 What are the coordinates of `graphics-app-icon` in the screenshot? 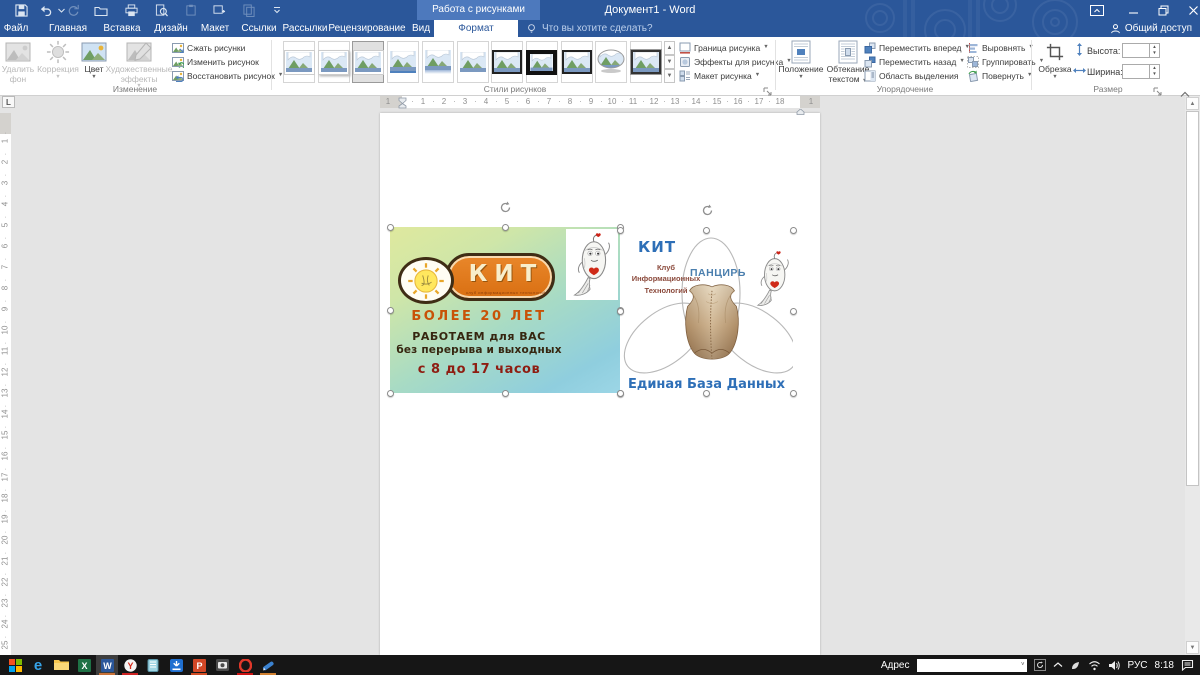 It's located at (268, 665).